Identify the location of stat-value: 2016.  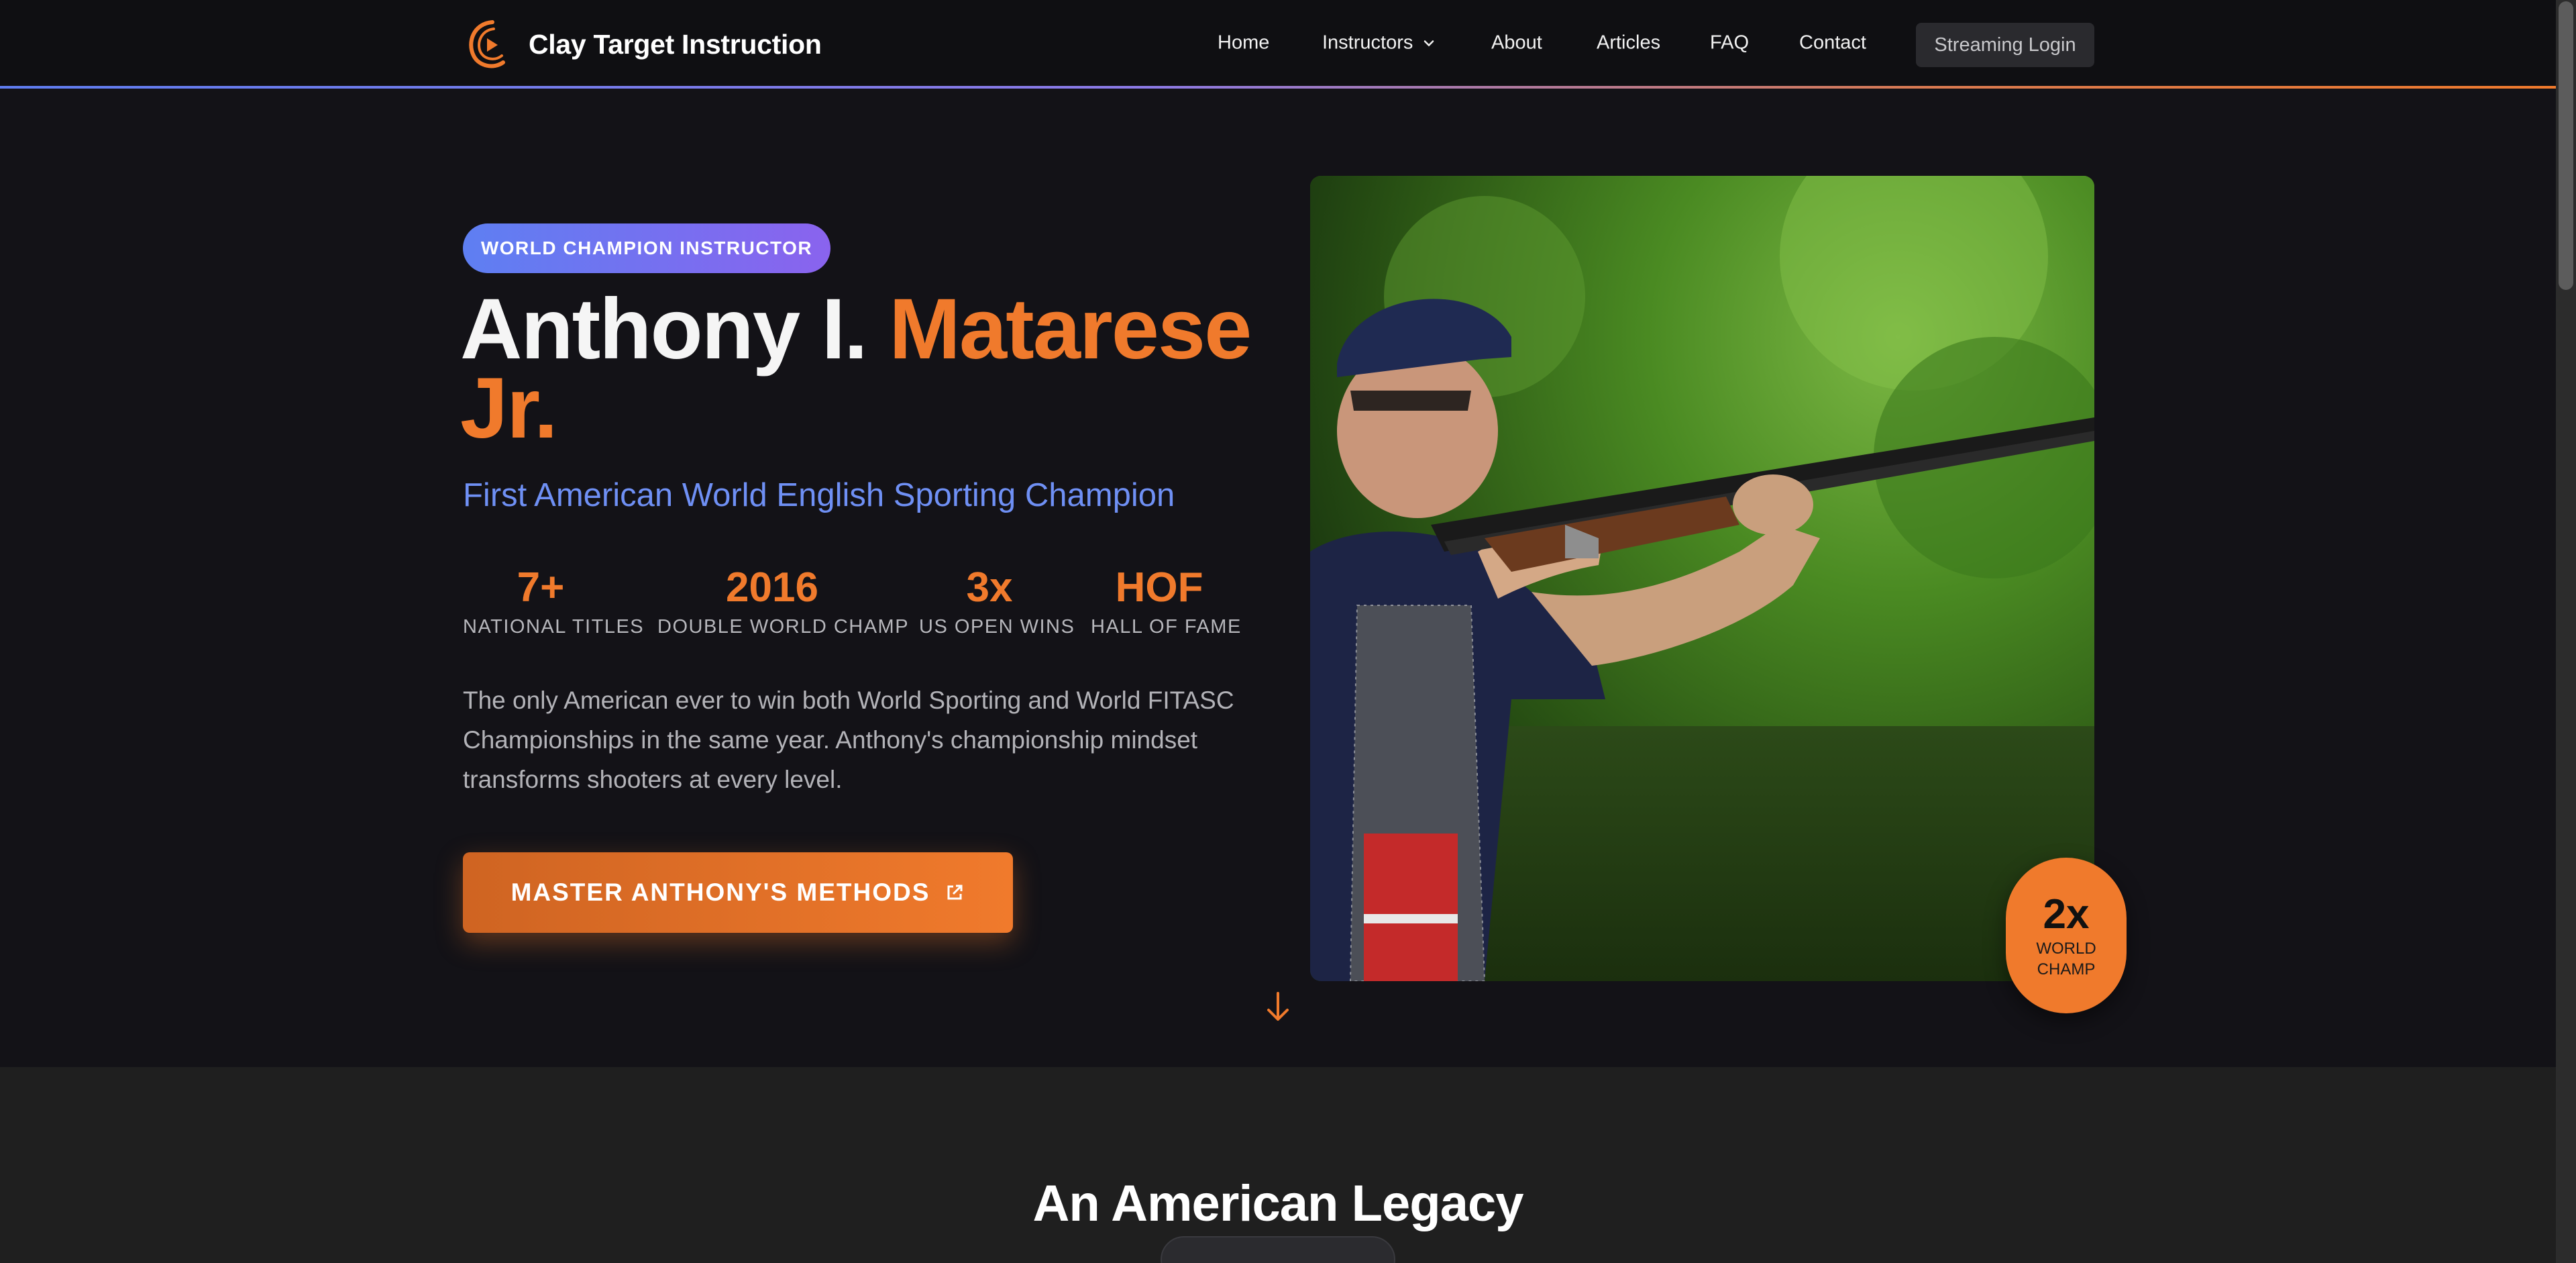
(772, 587).